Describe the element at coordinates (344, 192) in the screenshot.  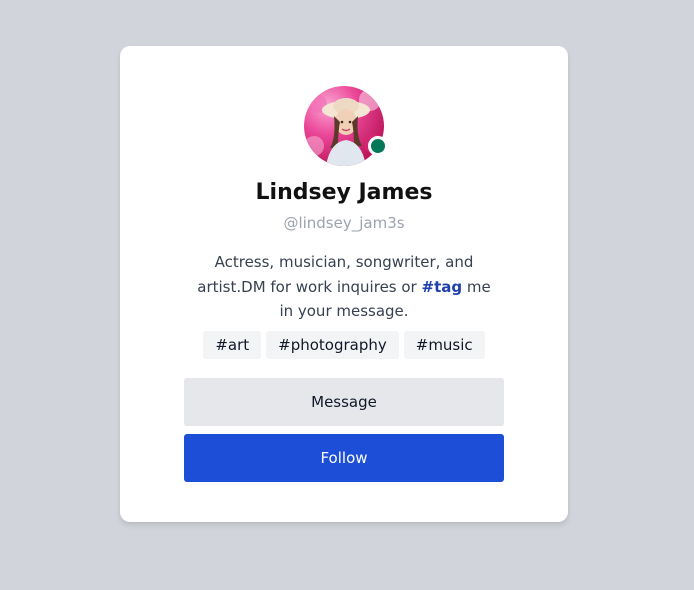
I see `profile-name: Lindsey James` at that location.